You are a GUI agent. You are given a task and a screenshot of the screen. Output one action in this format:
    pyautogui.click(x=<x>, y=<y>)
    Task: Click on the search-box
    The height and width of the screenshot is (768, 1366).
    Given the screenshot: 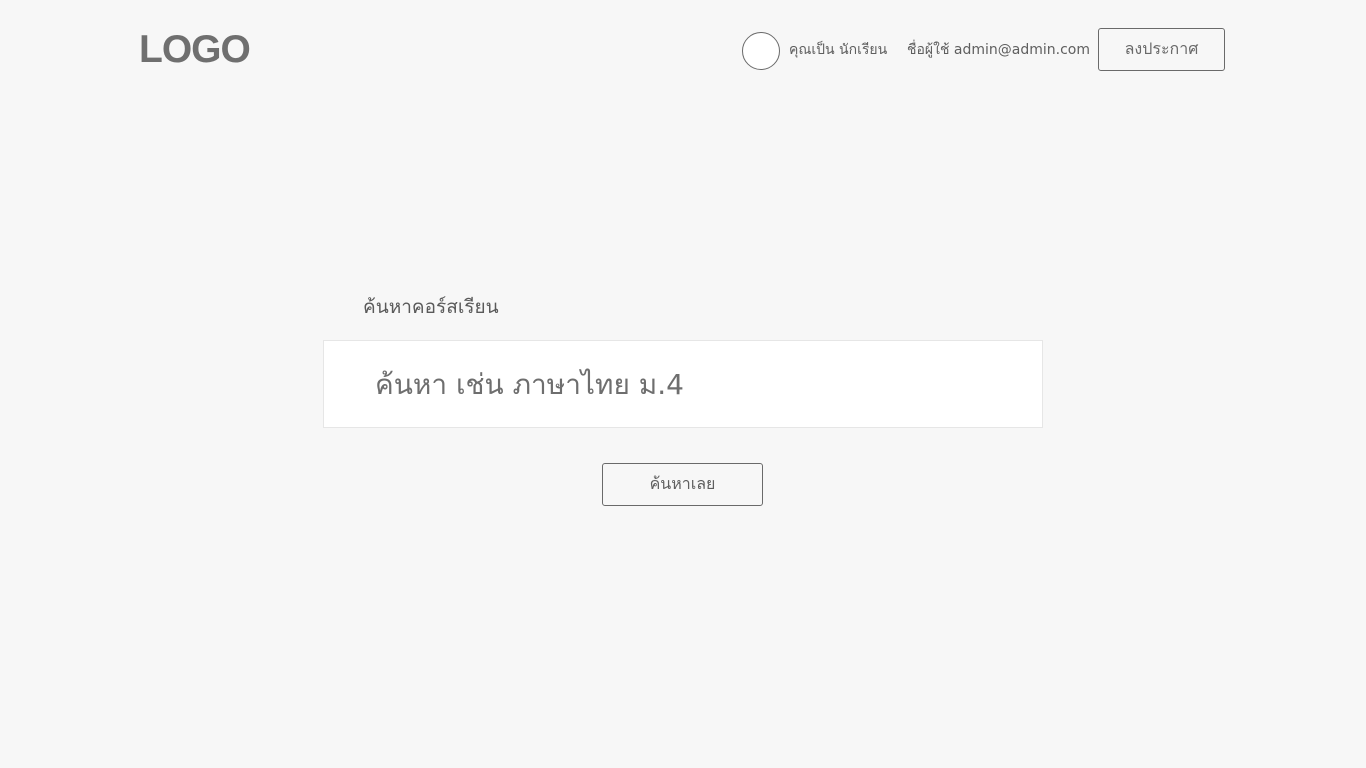 What is the action you would take?
    pyautogui.click(x=683, y=384)
    